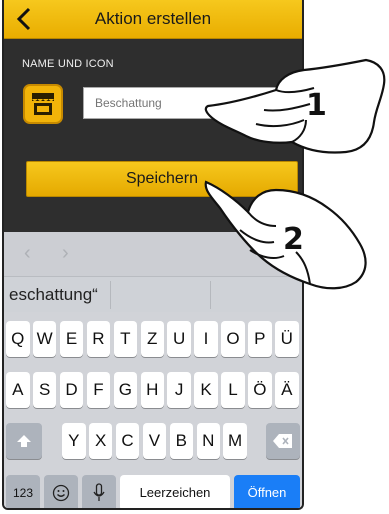 The image size is (389, 514). I want to click on key-y: Y, so click(74, 441).